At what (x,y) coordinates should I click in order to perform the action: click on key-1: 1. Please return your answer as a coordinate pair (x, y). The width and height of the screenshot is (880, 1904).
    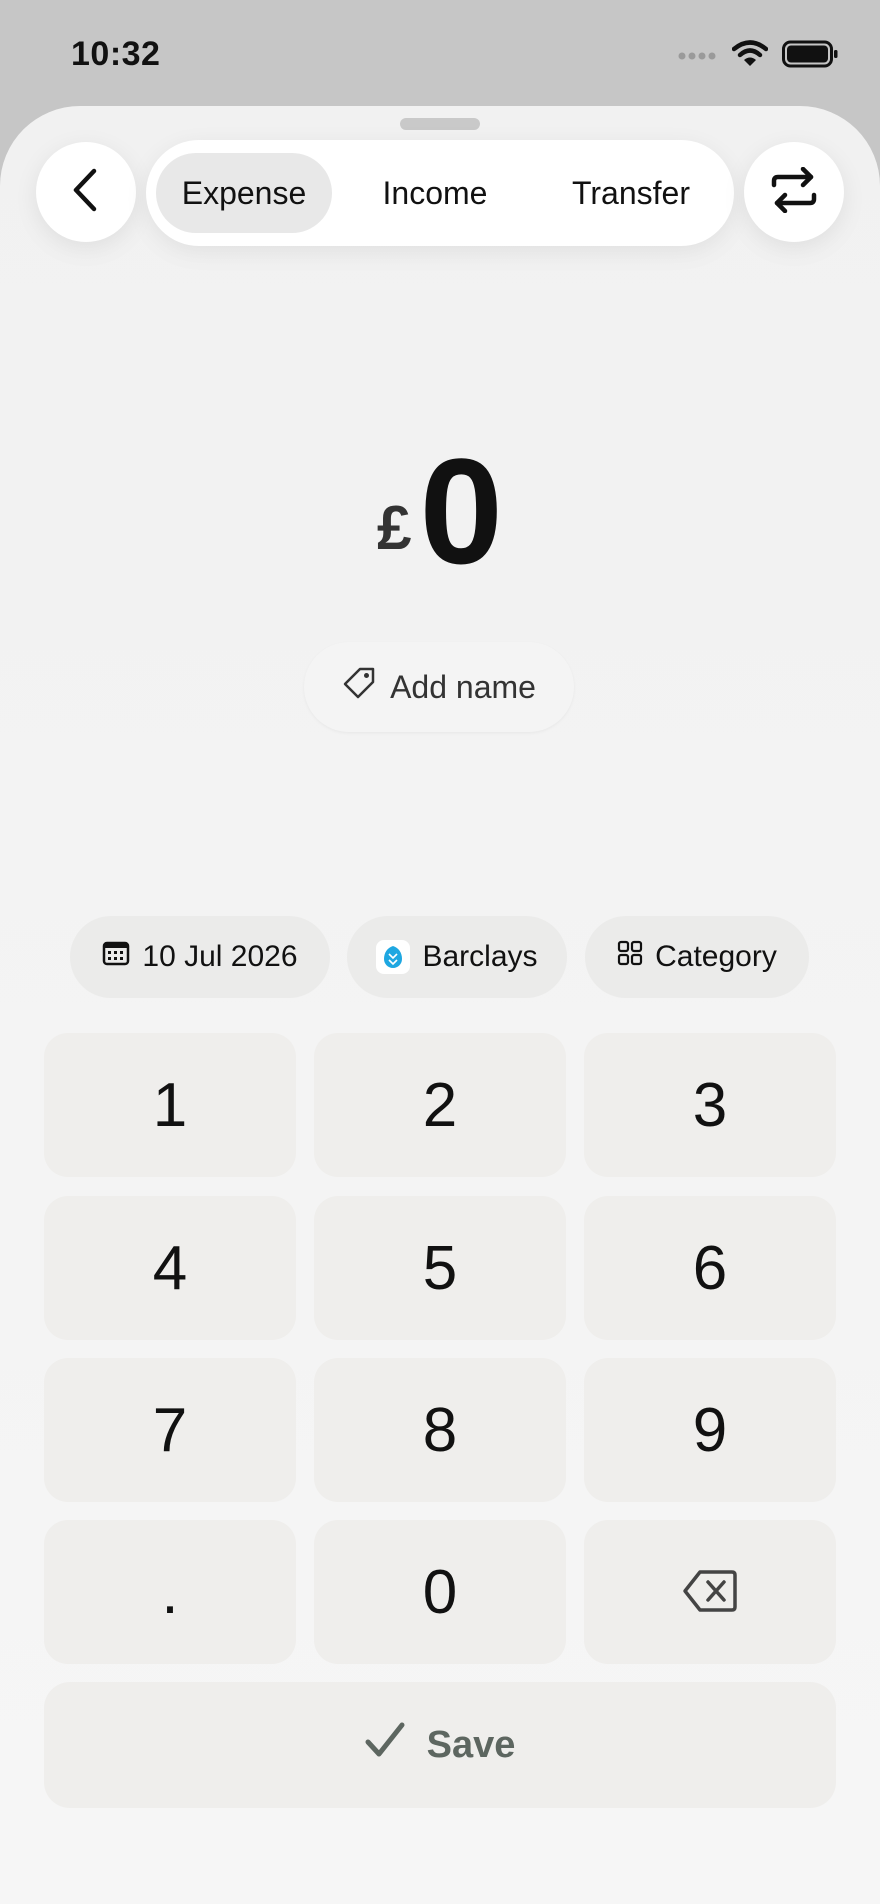
    Looking at the image, I should click on (170, 1105).